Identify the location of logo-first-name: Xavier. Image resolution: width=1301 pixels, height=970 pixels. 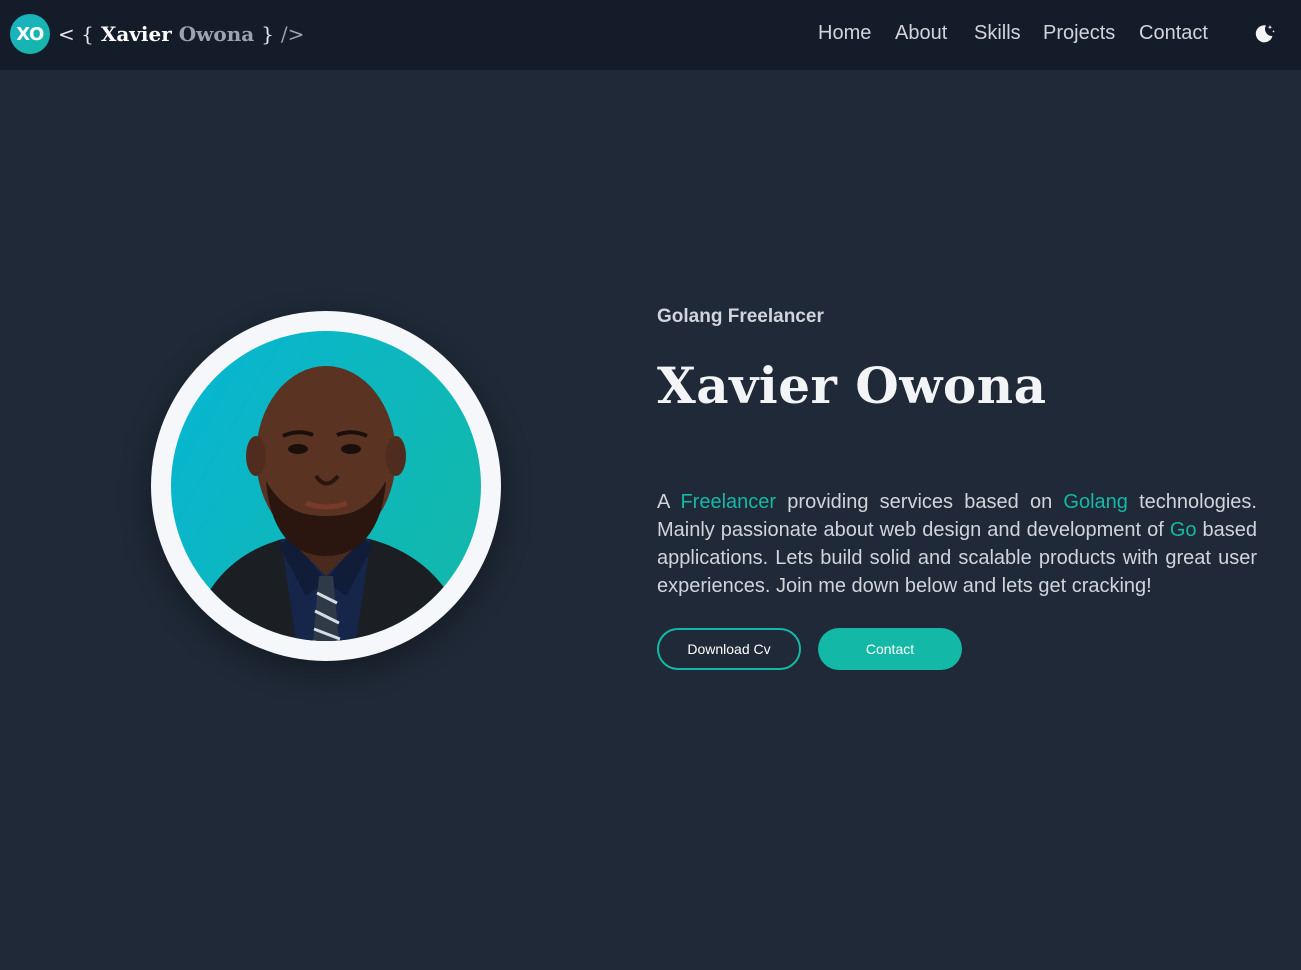
(136, 34).